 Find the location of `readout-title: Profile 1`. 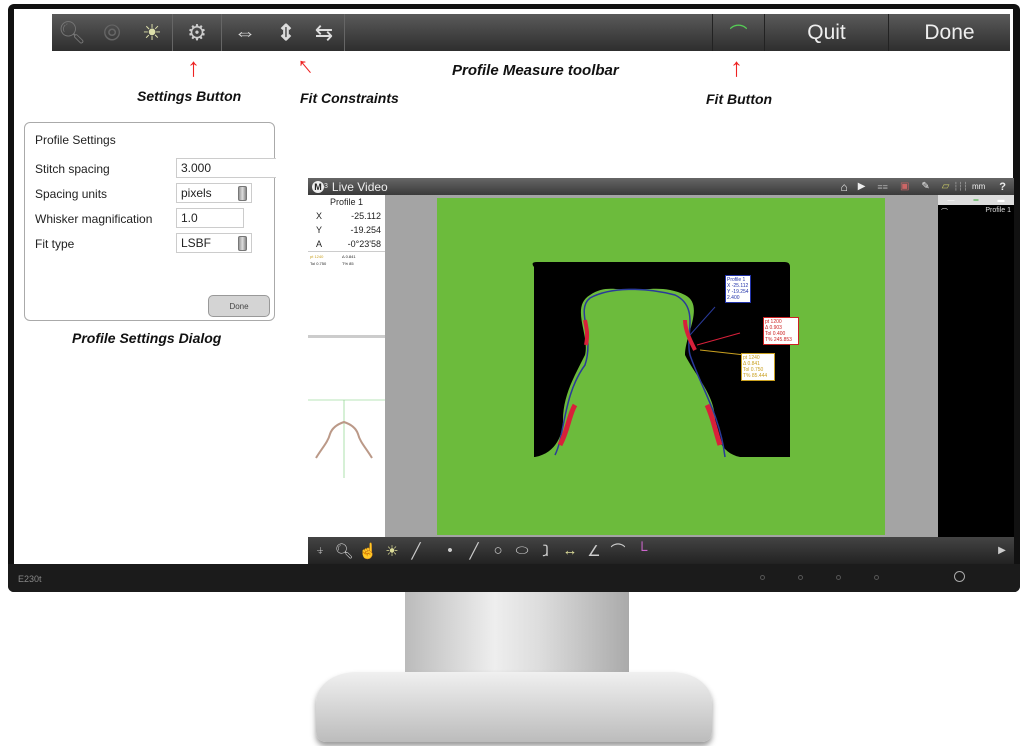

readout-title: Profile 1 is located at coordinates (346, 202).